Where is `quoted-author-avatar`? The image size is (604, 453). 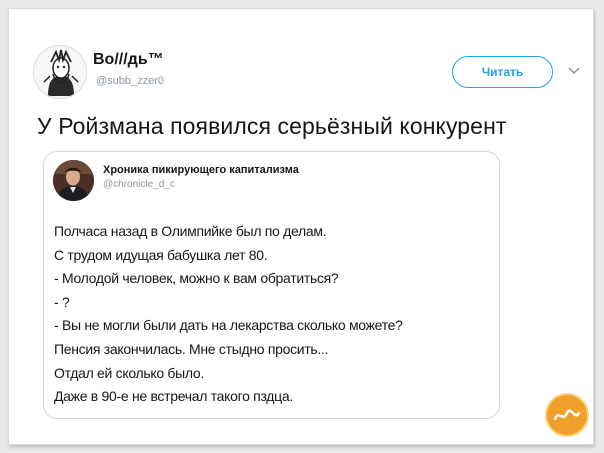
quoted-author-avatar is located at coordinates (73, 180).